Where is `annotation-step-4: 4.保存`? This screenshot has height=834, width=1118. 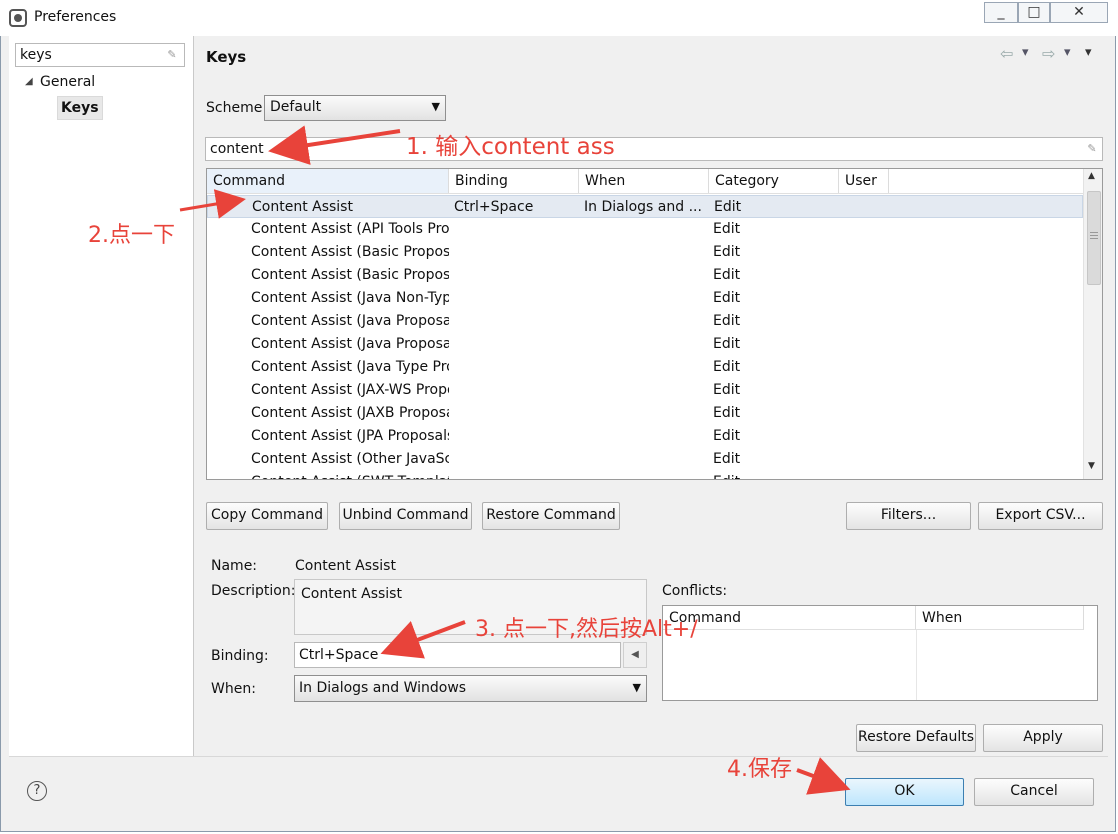
annotation-step-4: 4.保存 is located at coordinates (759, 769).